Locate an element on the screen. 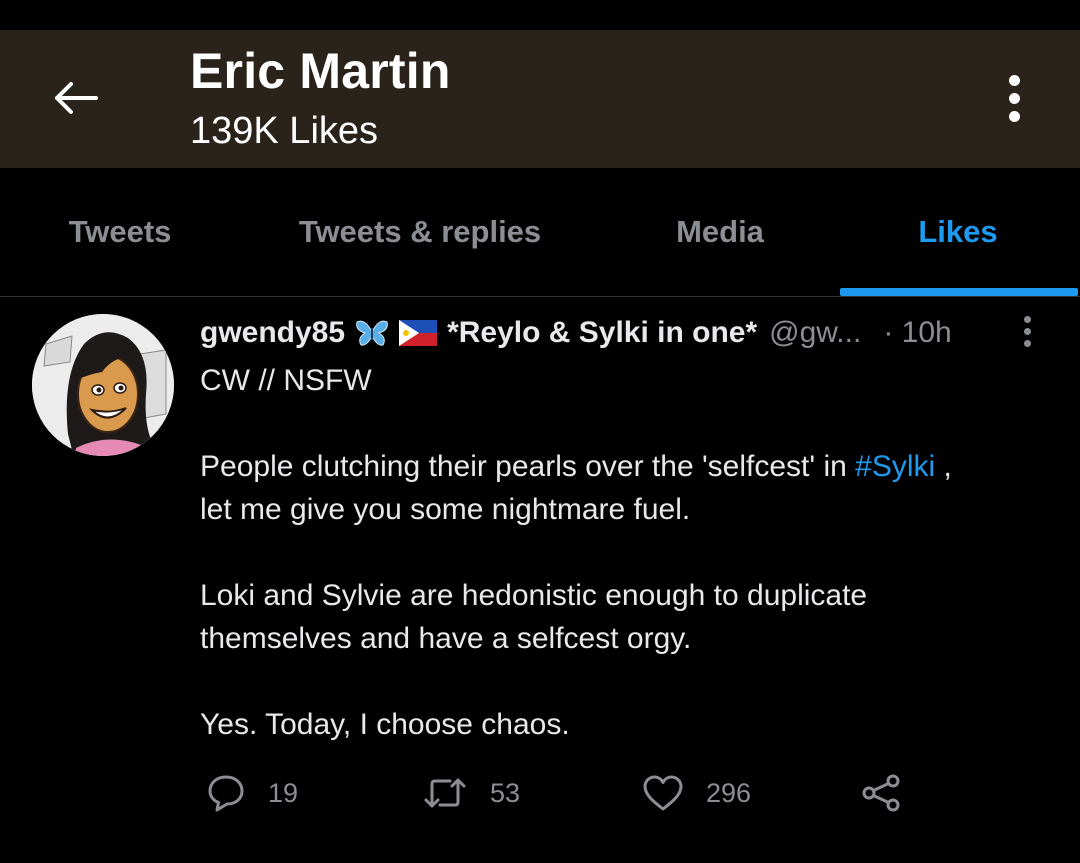  page-title: Eric Martin is located at coordinates (320, 71).